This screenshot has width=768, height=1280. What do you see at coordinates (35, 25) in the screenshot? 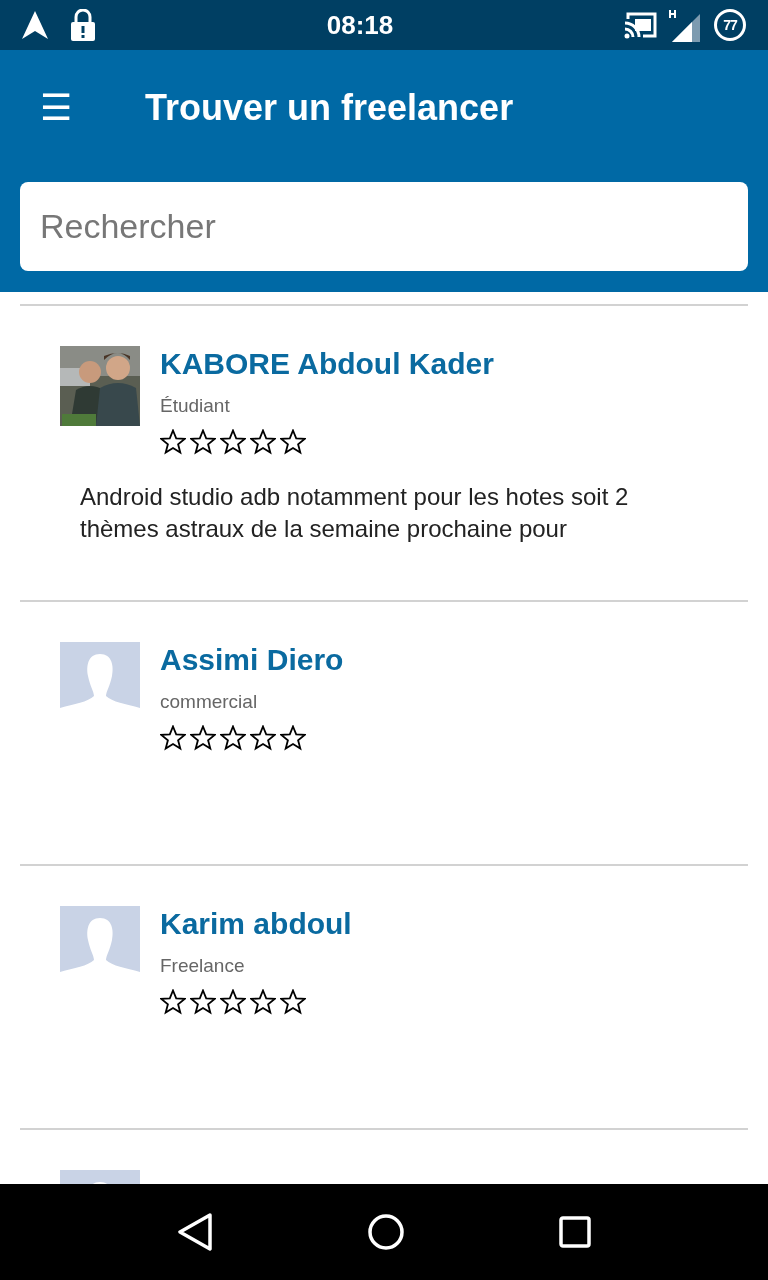
I see `navigation-arrow-icon` at bounding box center [35, 25].